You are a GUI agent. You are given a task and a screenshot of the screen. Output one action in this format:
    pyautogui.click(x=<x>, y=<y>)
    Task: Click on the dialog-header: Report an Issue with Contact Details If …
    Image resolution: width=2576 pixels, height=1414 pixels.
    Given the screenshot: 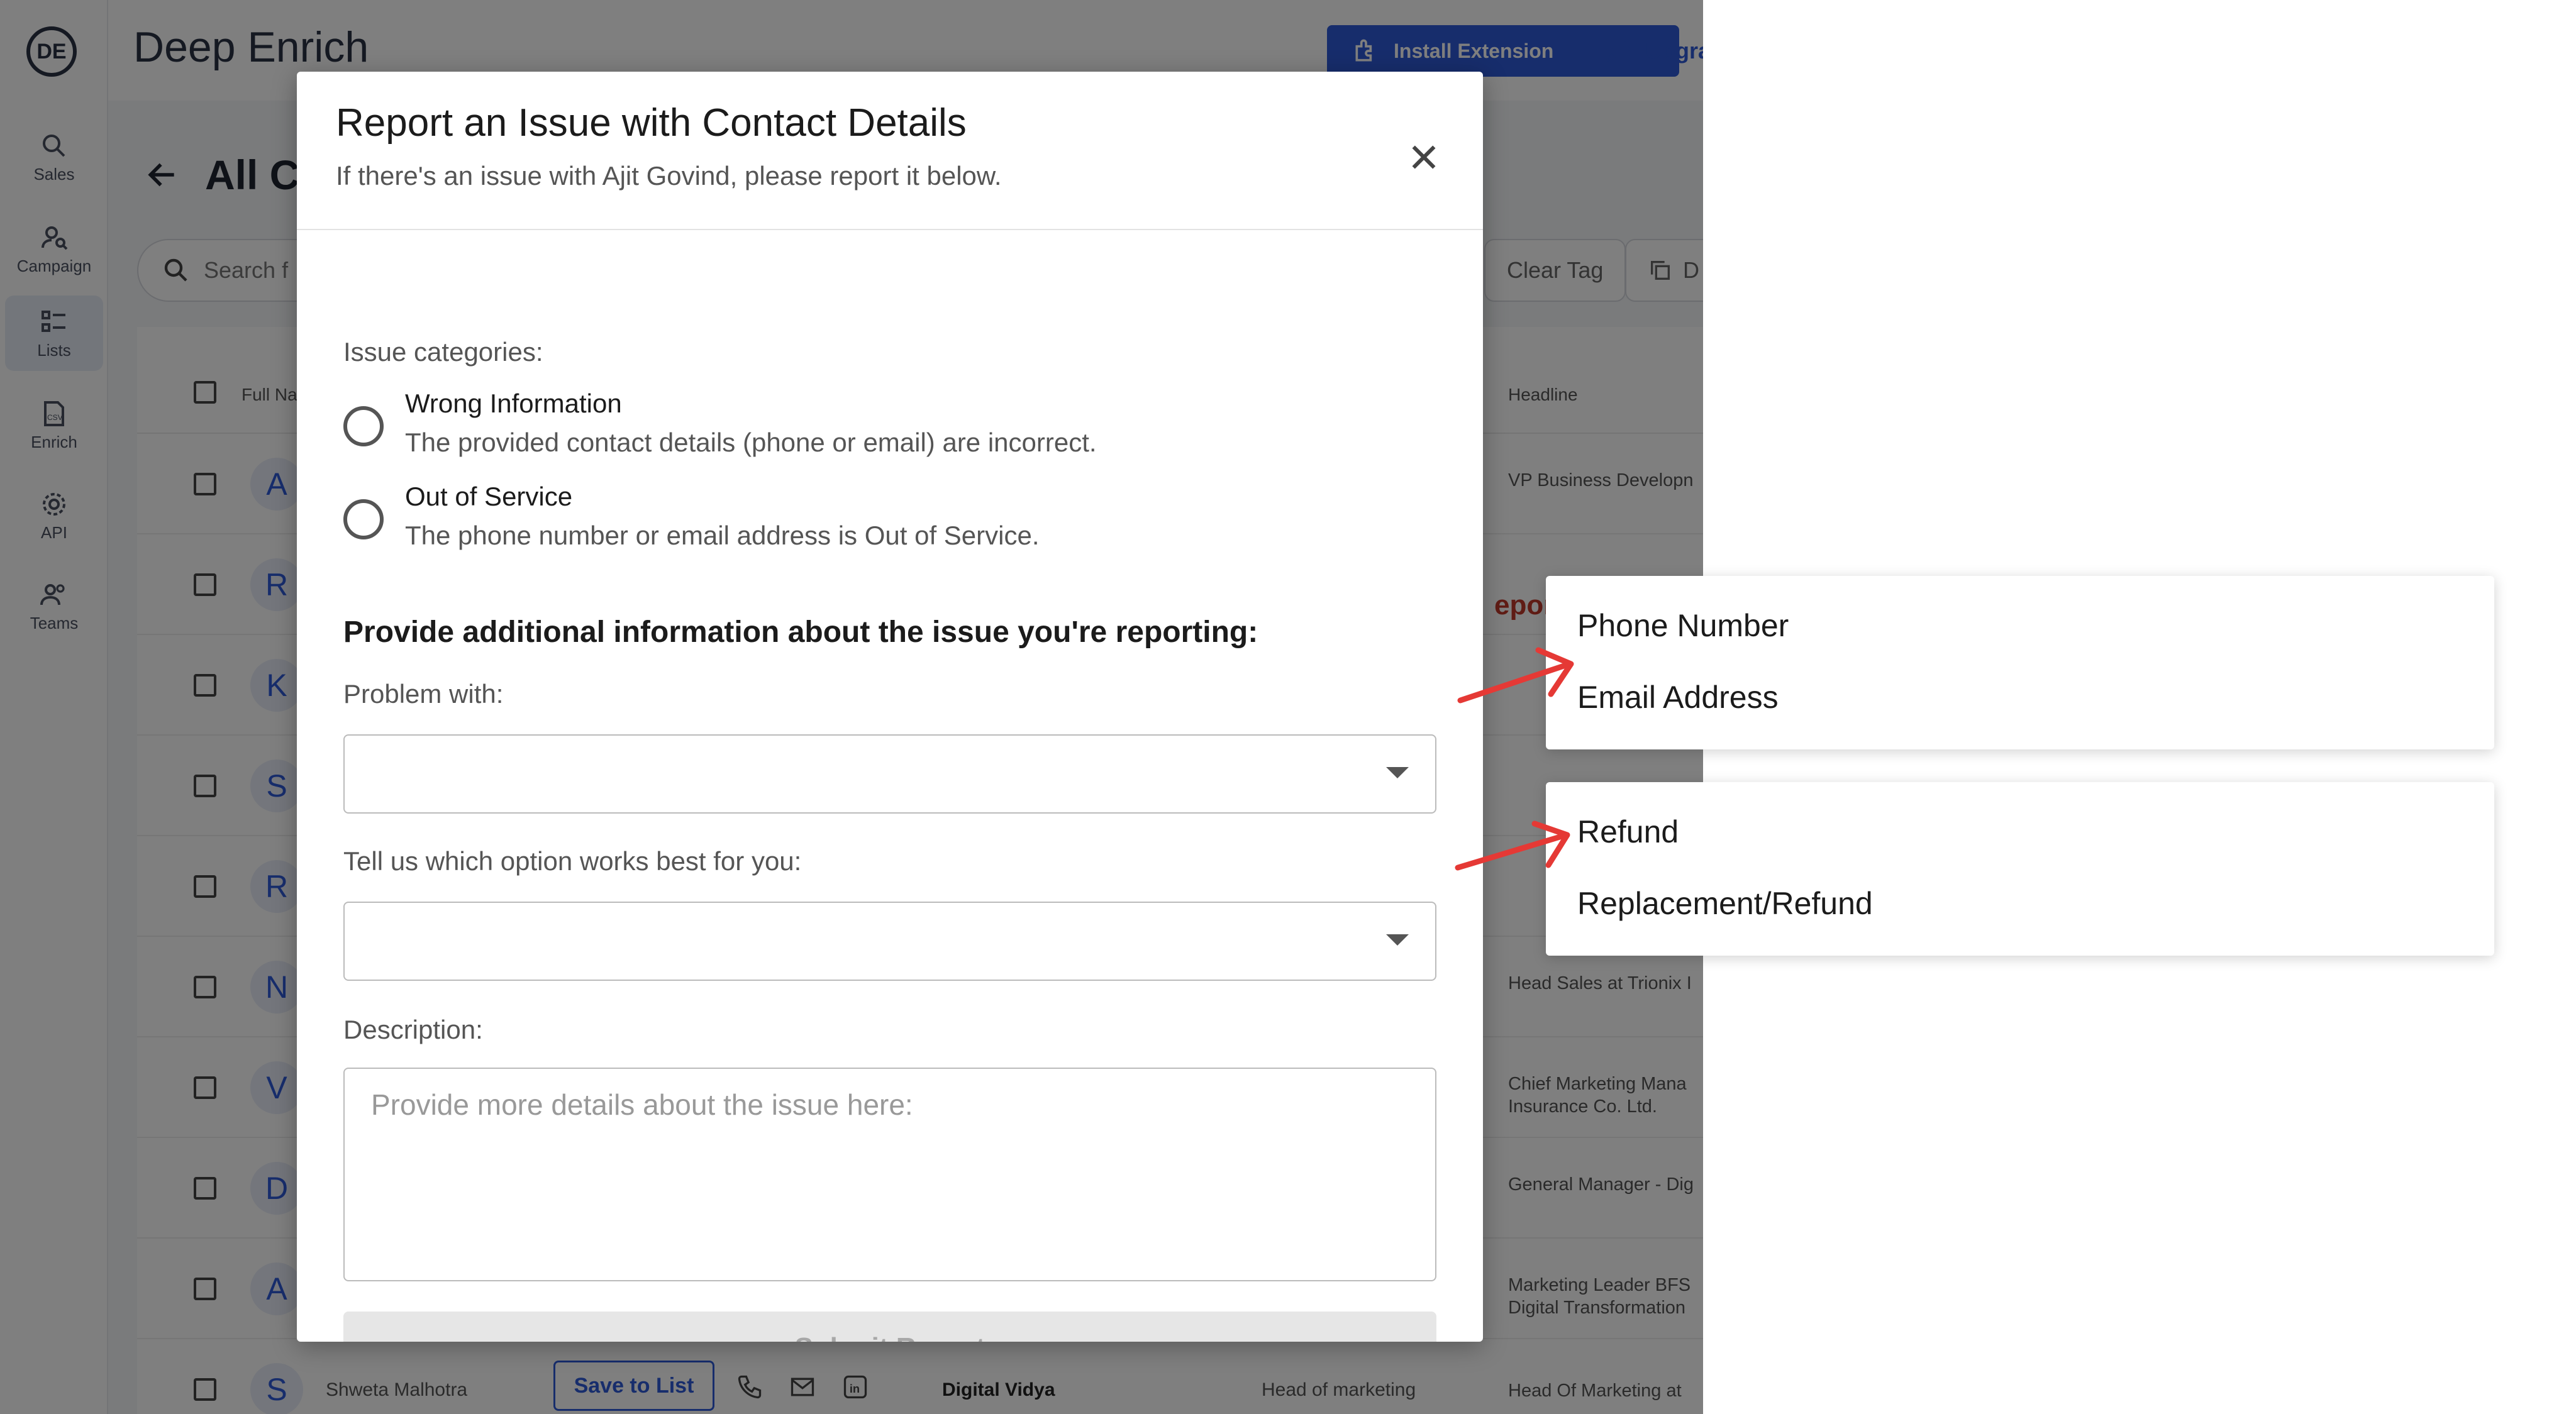 What is the action you would take?
    pyautogui.click(x=890, y=151)
    